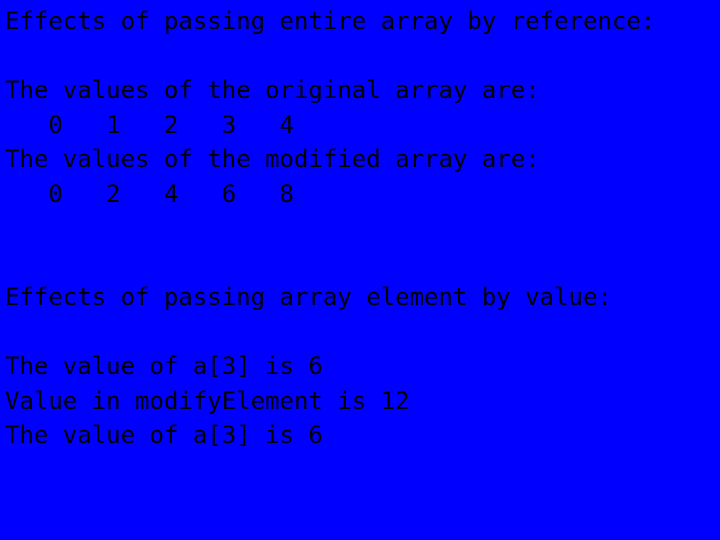 The height and width of the screenshot is (540, 720). What do you see at coordinates (164, 366) in the screenshot?
I see `console-line-11: The value of a[3] is 6` at bounding box center [164, 366].